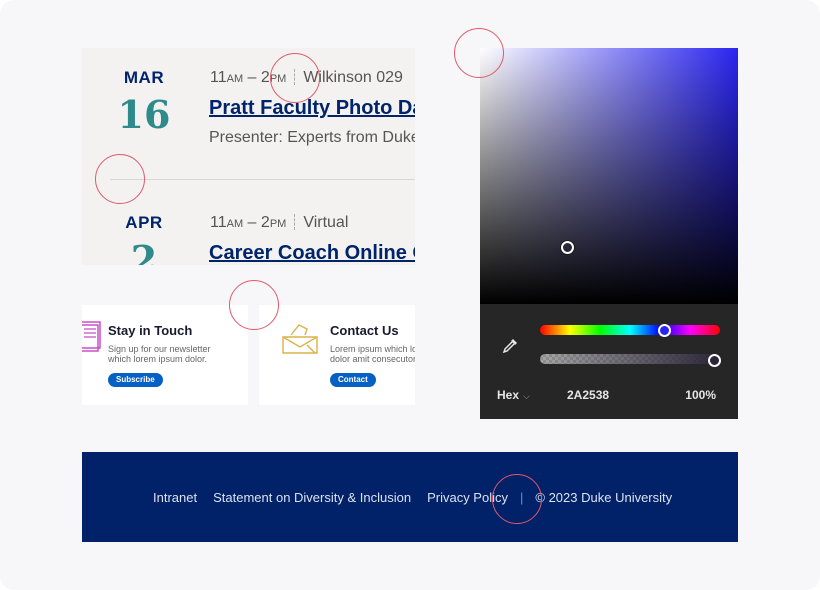 The image size is (820, 590). What do you see at coordinates (326, 222) in the screenshot?
I see `event-location: Virtual` at bounding box center [326, 222].